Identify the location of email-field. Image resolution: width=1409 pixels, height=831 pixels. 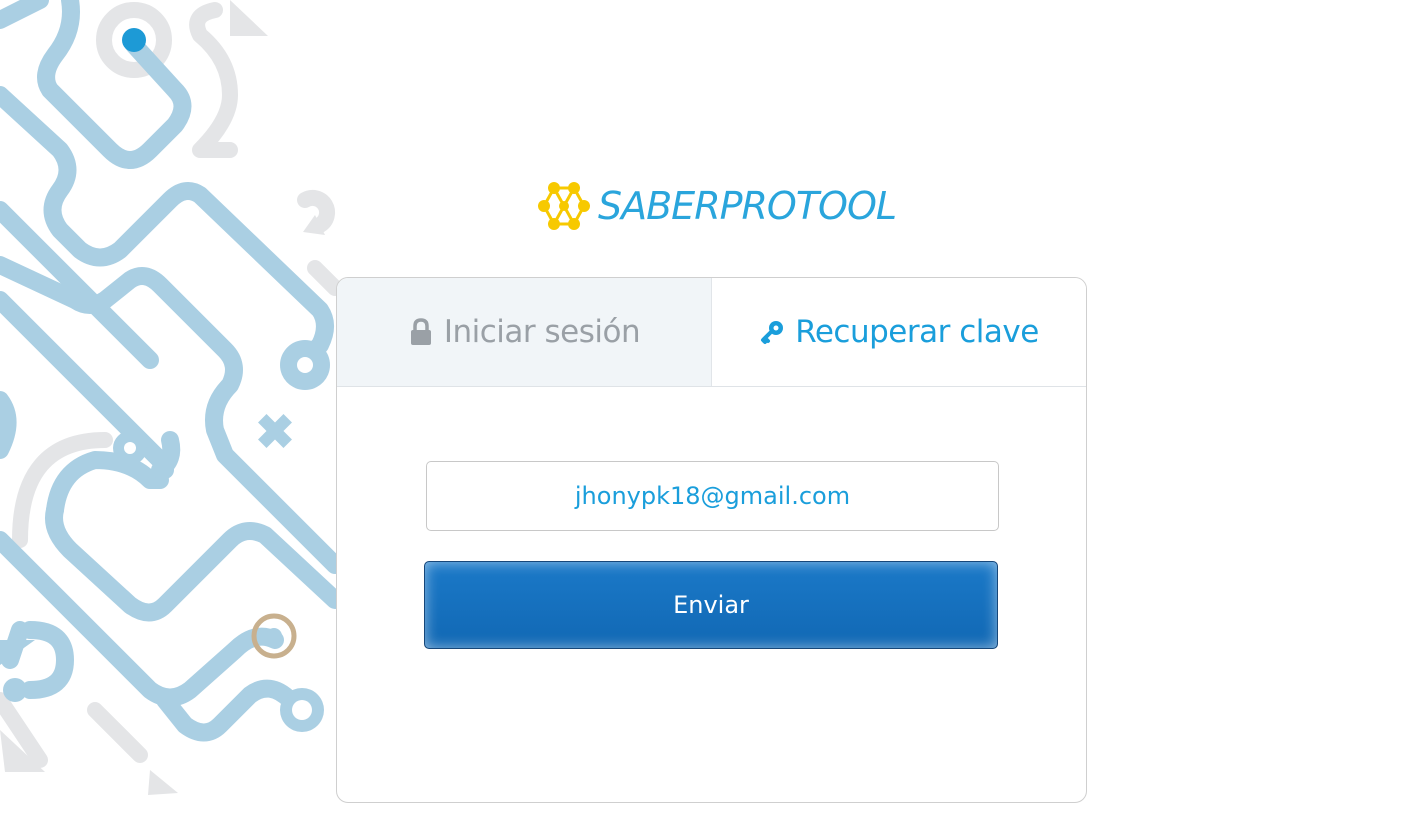
(712, 496).